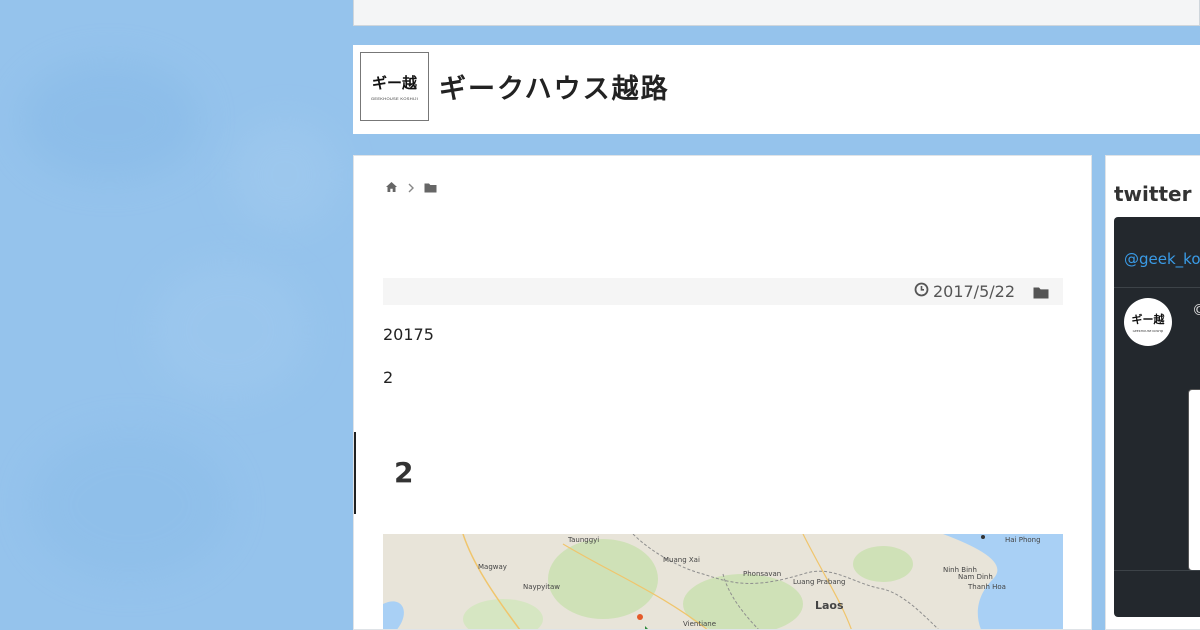  What do you see at coordinates (394, 83) in the screenshot?
I see `logo-text: ギー越` at bounding box center [394, 83].